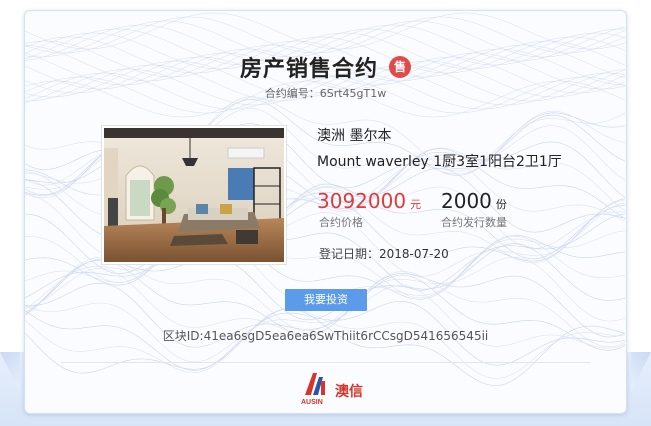 The height and width of the screenshot is (426, 651). What do you see at coordinates (325, 362) in the screenshot?
I see `footer-divider` at bounding box center [325, 362].